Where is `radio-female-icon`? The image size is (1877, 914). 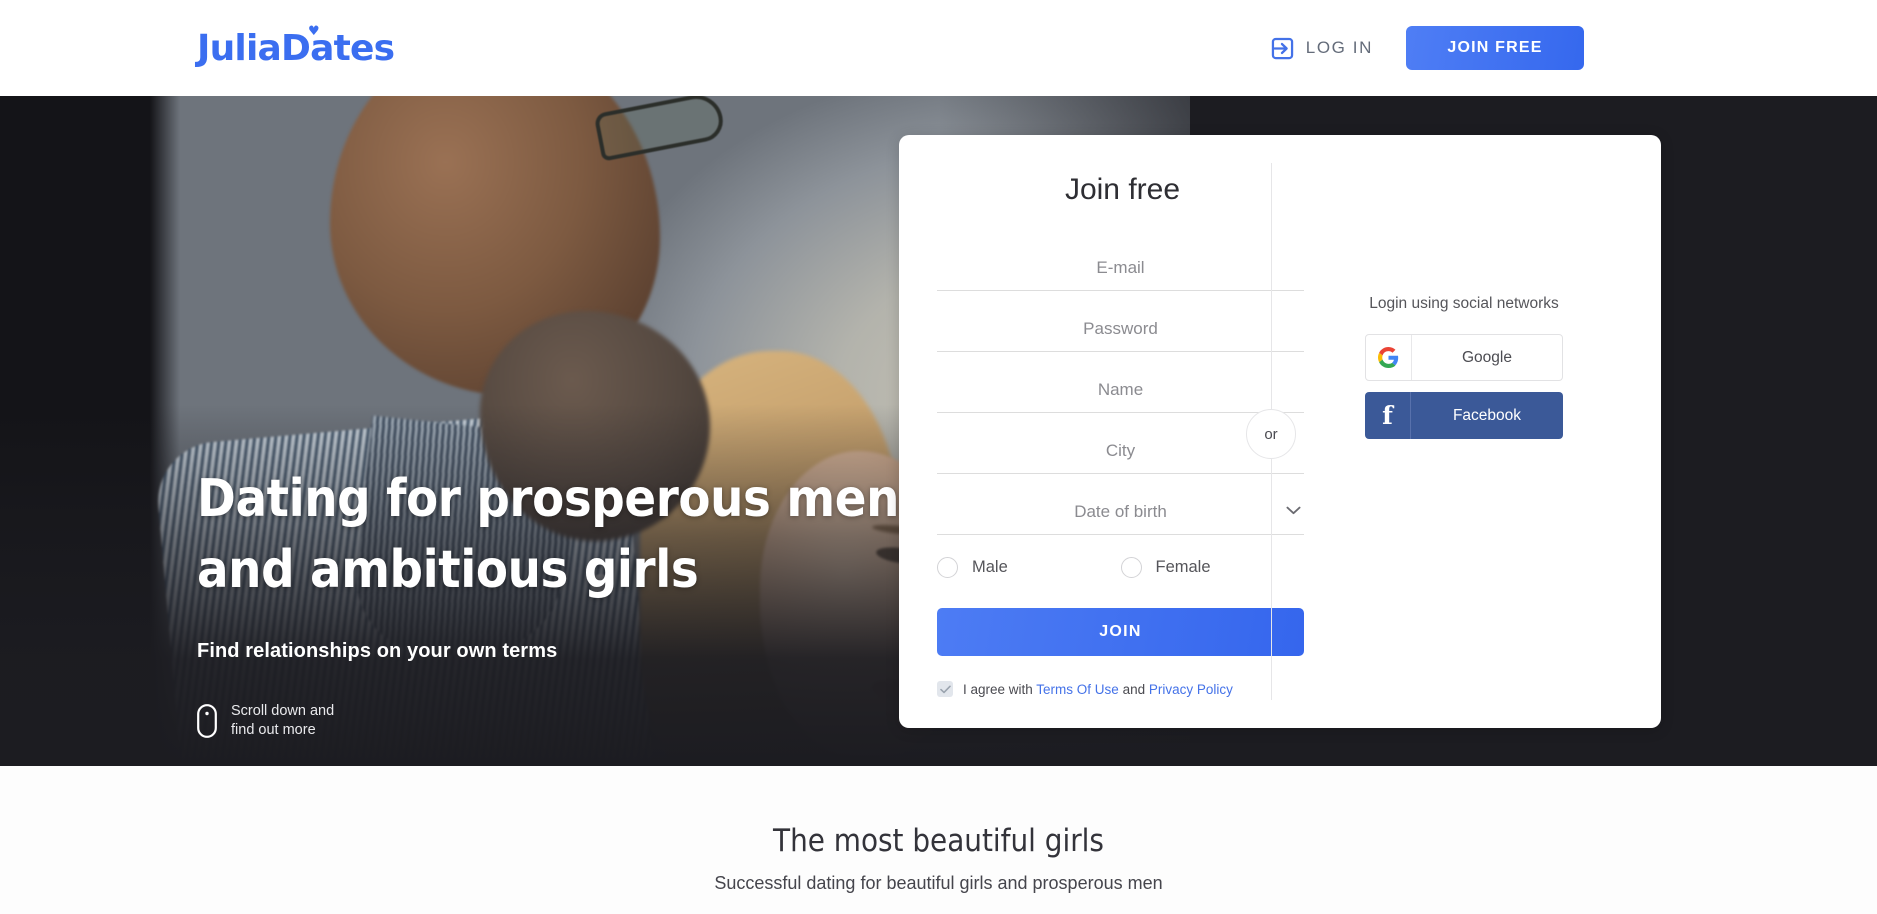
radio-female-icon is located at coordinates (1131, 567).